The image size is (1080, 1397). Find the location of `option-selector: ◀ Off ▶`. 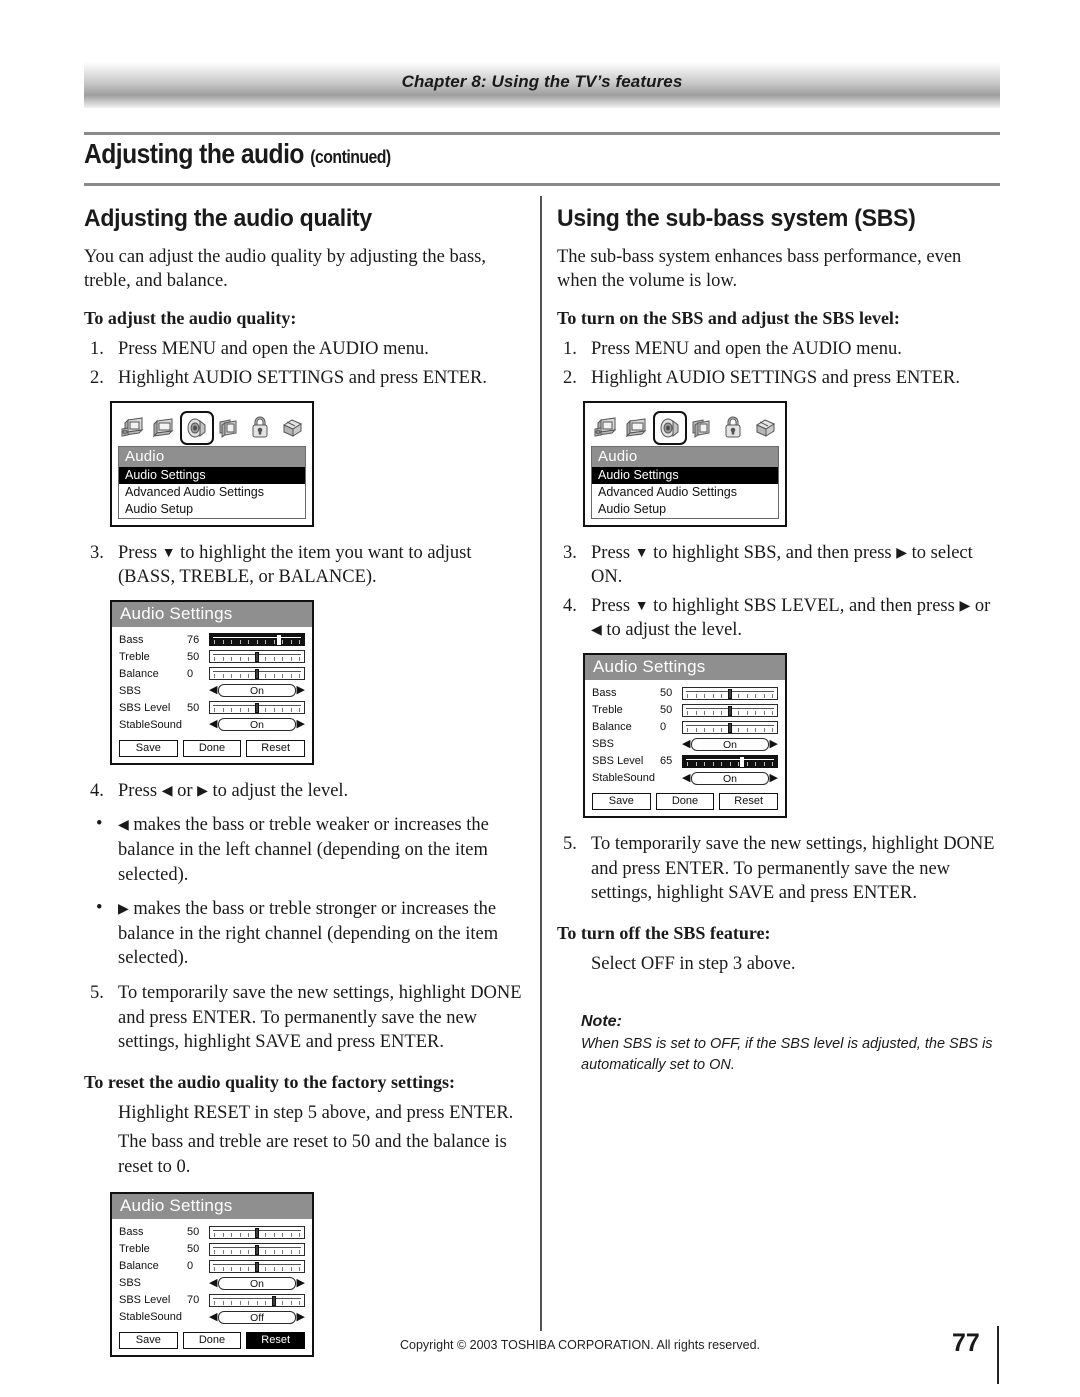

option-selector: ◀ Off ▶ is located at coordinates (257, 1317).